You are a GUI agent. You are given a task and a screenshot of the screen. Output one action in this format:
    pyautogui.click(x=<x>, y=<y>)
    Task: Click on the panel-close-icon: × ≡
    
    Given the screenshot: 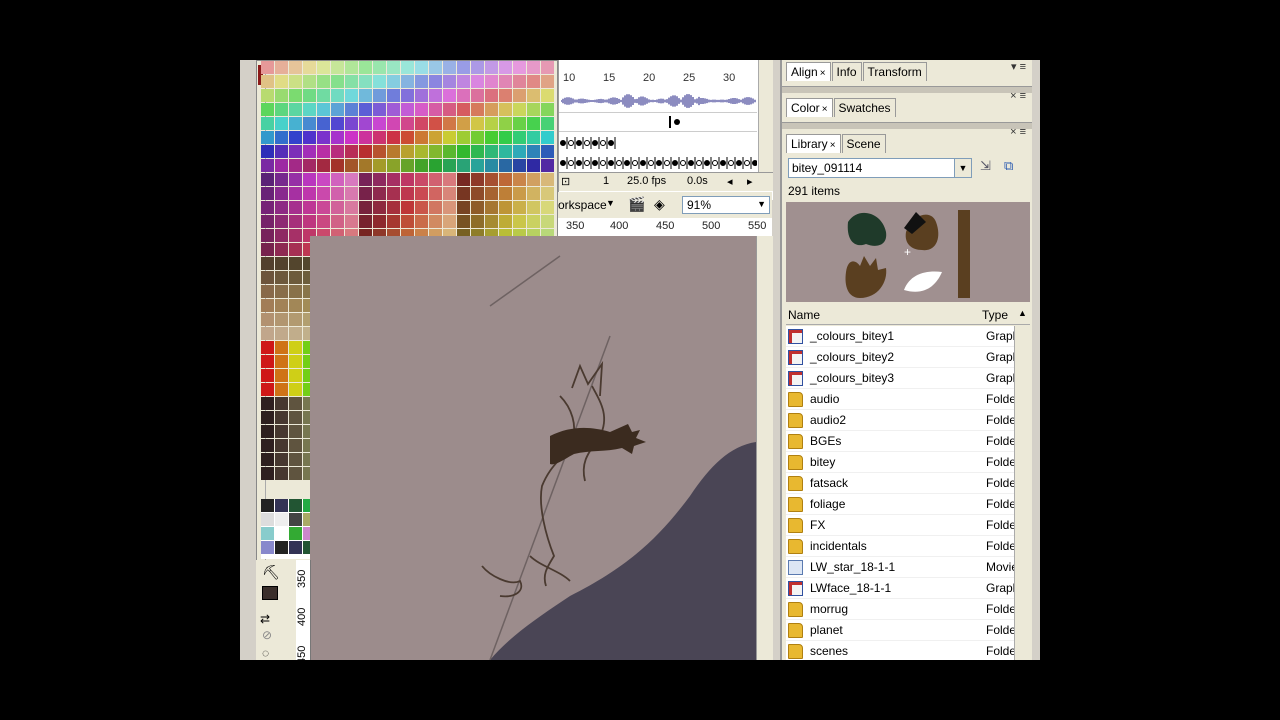 What is the action you would take?
    pyautogui.click(x=1018, y=132)
    